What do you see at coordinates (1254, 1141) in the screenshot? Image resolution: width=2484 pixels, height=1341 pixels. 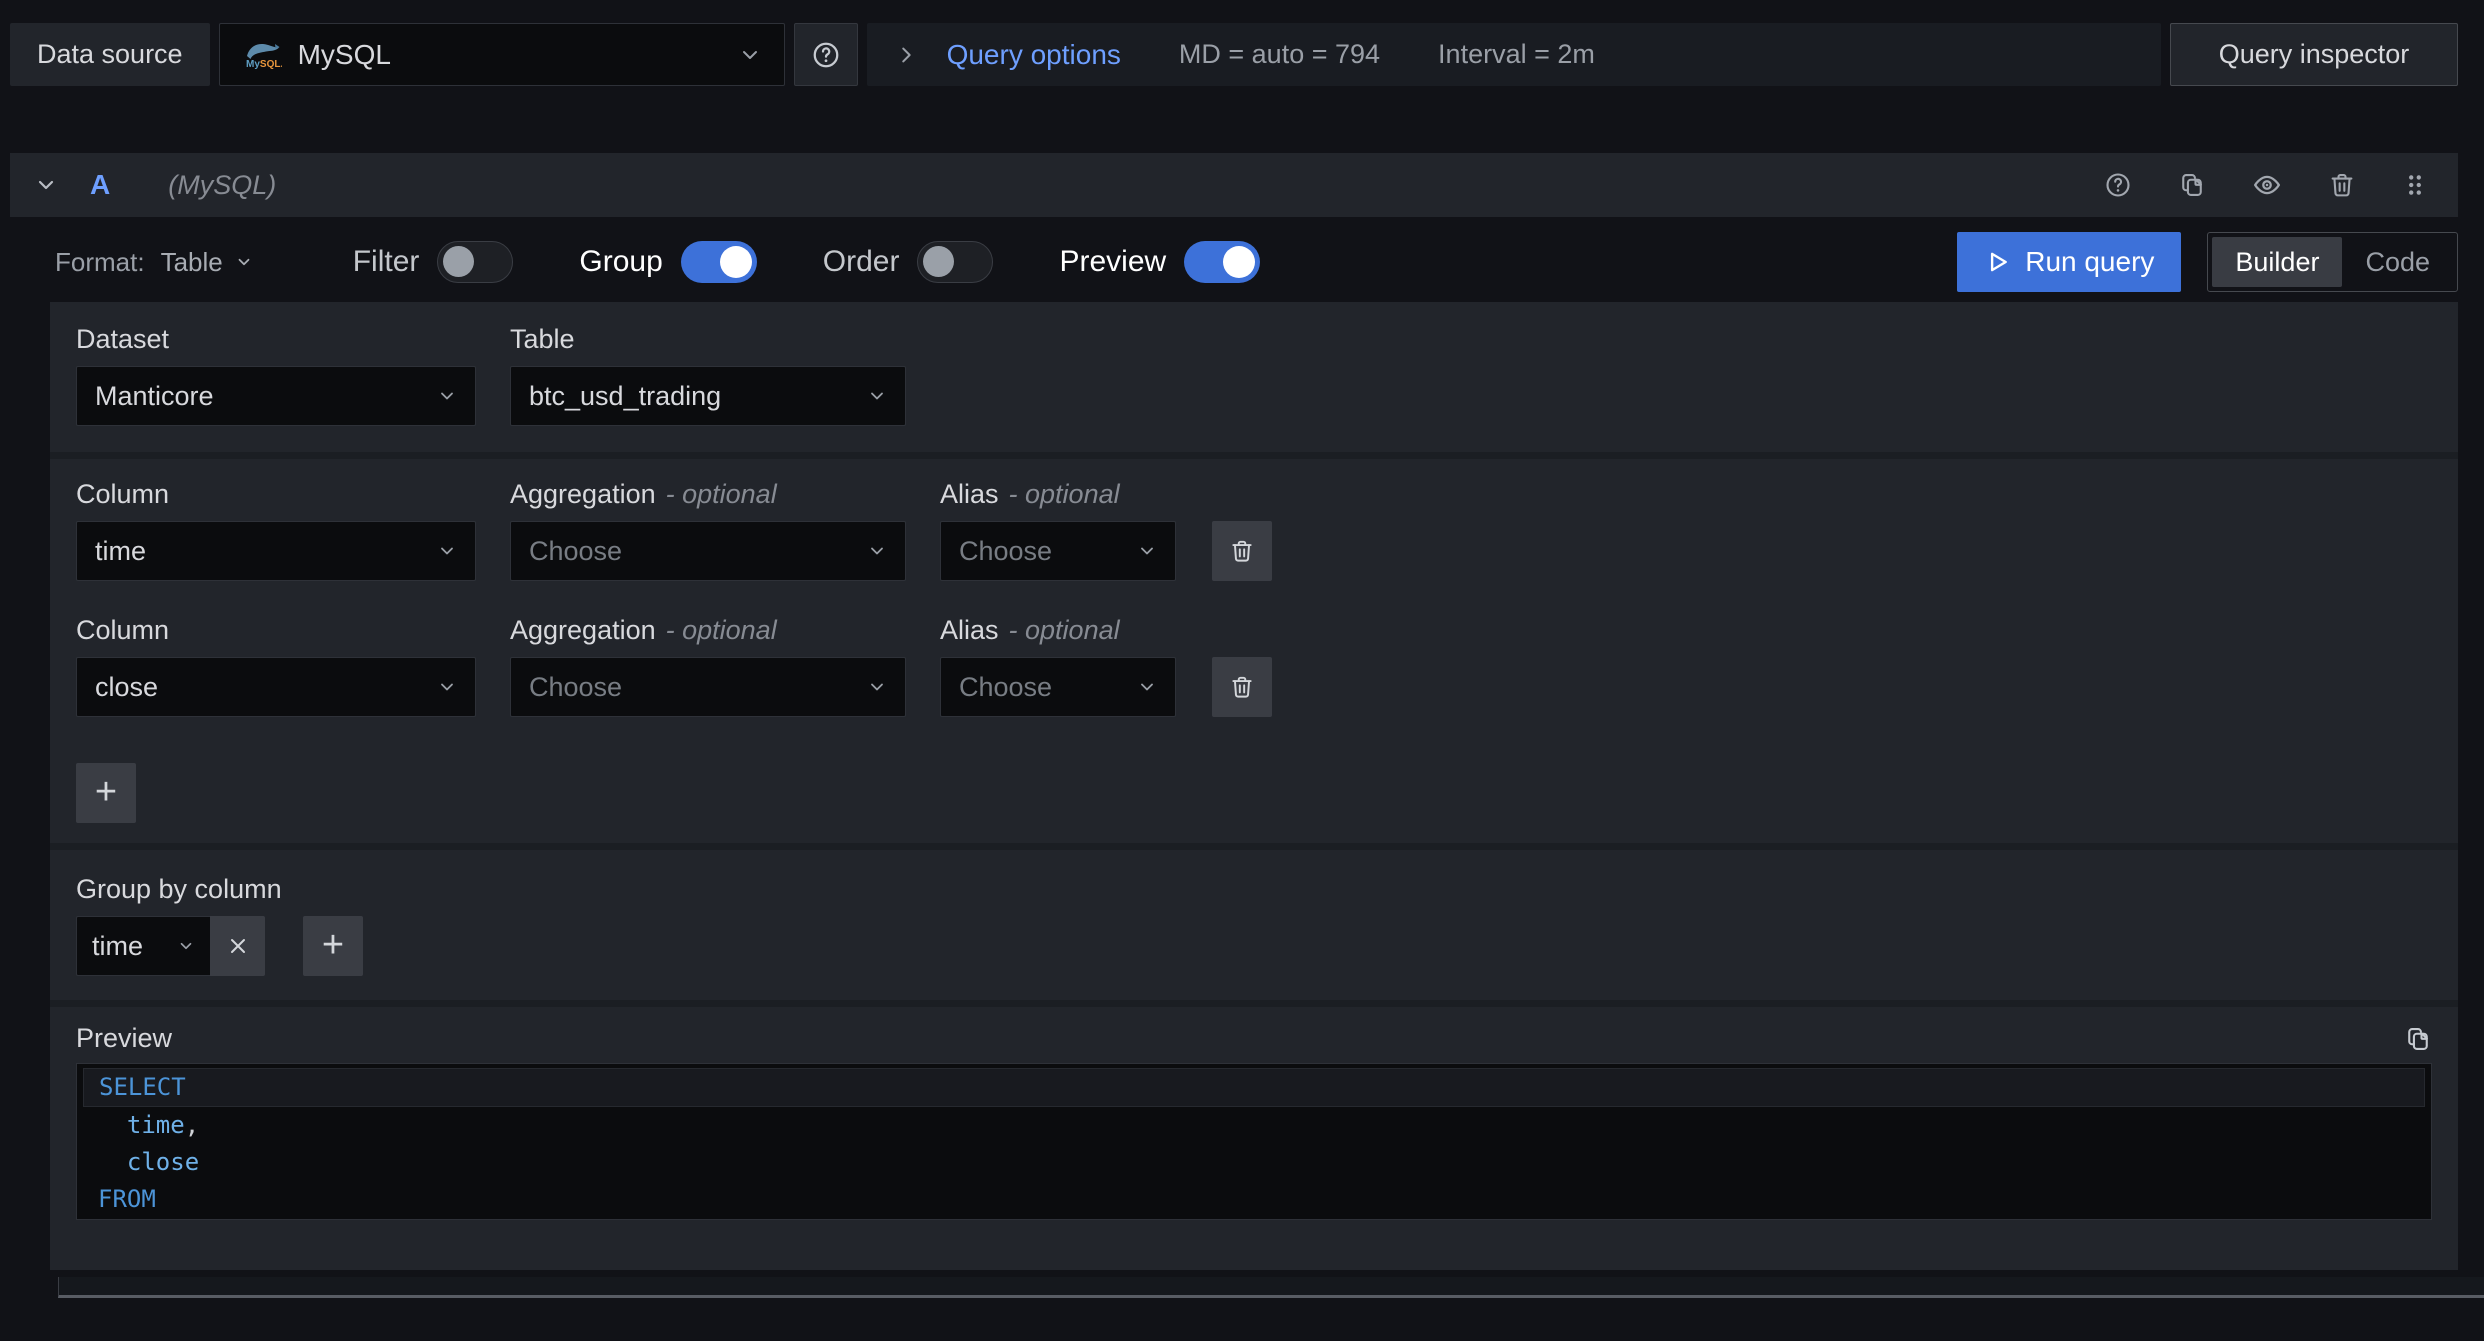 I see `sql-preview-editor: SELECT time, close FROM` at bounding box center [1254, 1141].